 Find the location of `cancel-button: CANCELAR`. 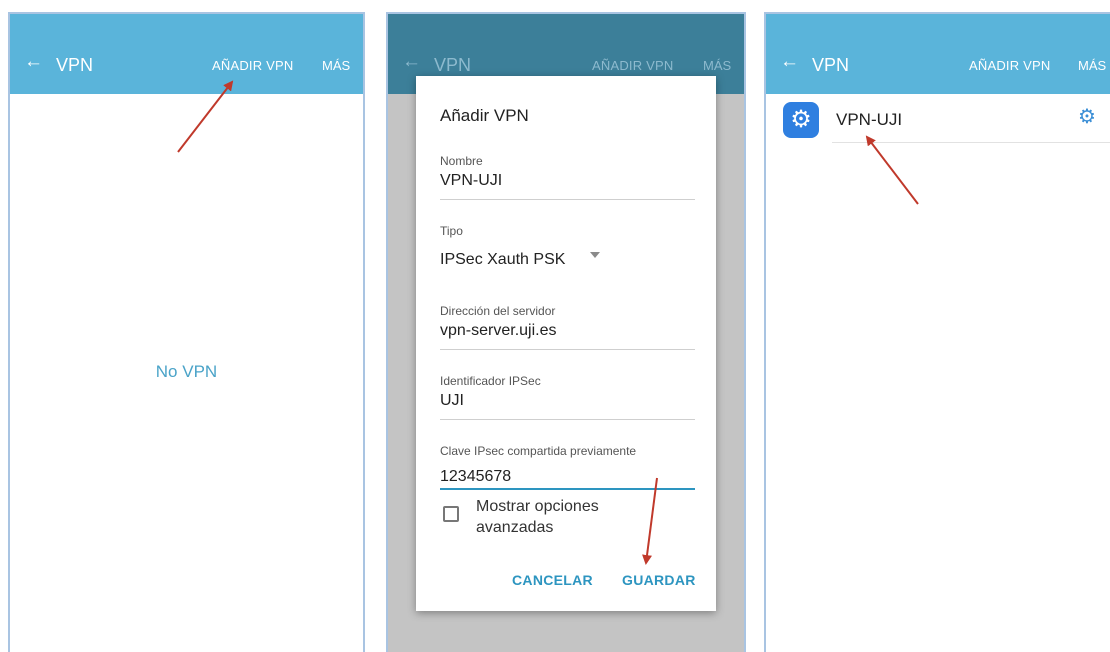

cancel-button: CANCELAR is located at coordinates (552, 580).